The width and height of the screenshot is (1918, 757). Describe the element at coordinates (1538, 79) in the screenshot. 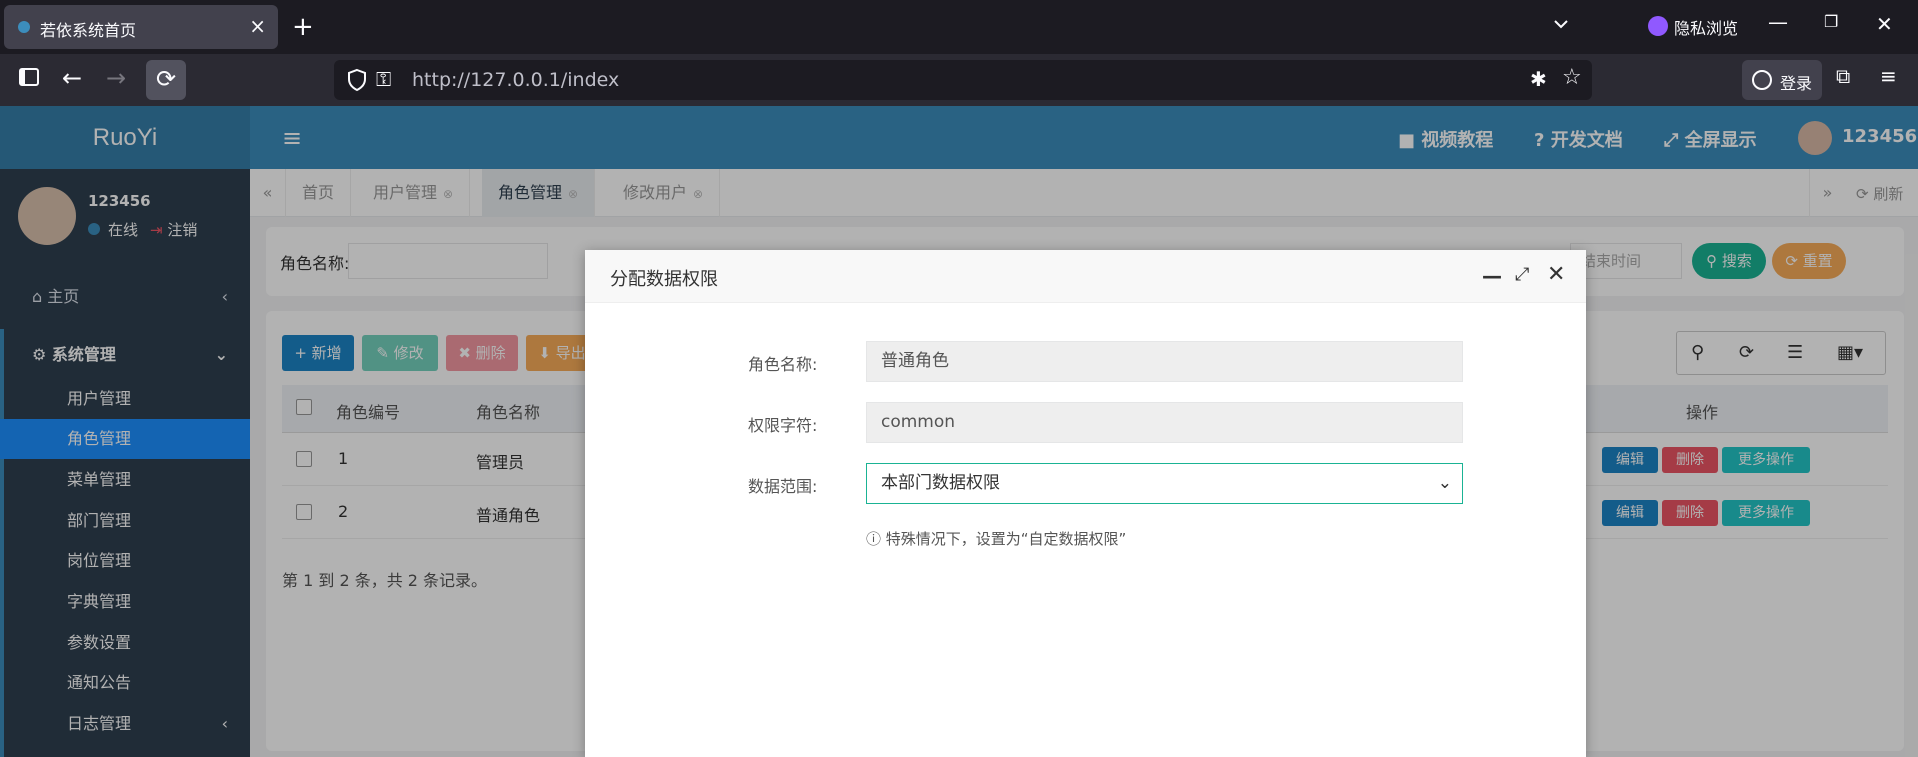

I see `bug-icon: ✱` at that location.